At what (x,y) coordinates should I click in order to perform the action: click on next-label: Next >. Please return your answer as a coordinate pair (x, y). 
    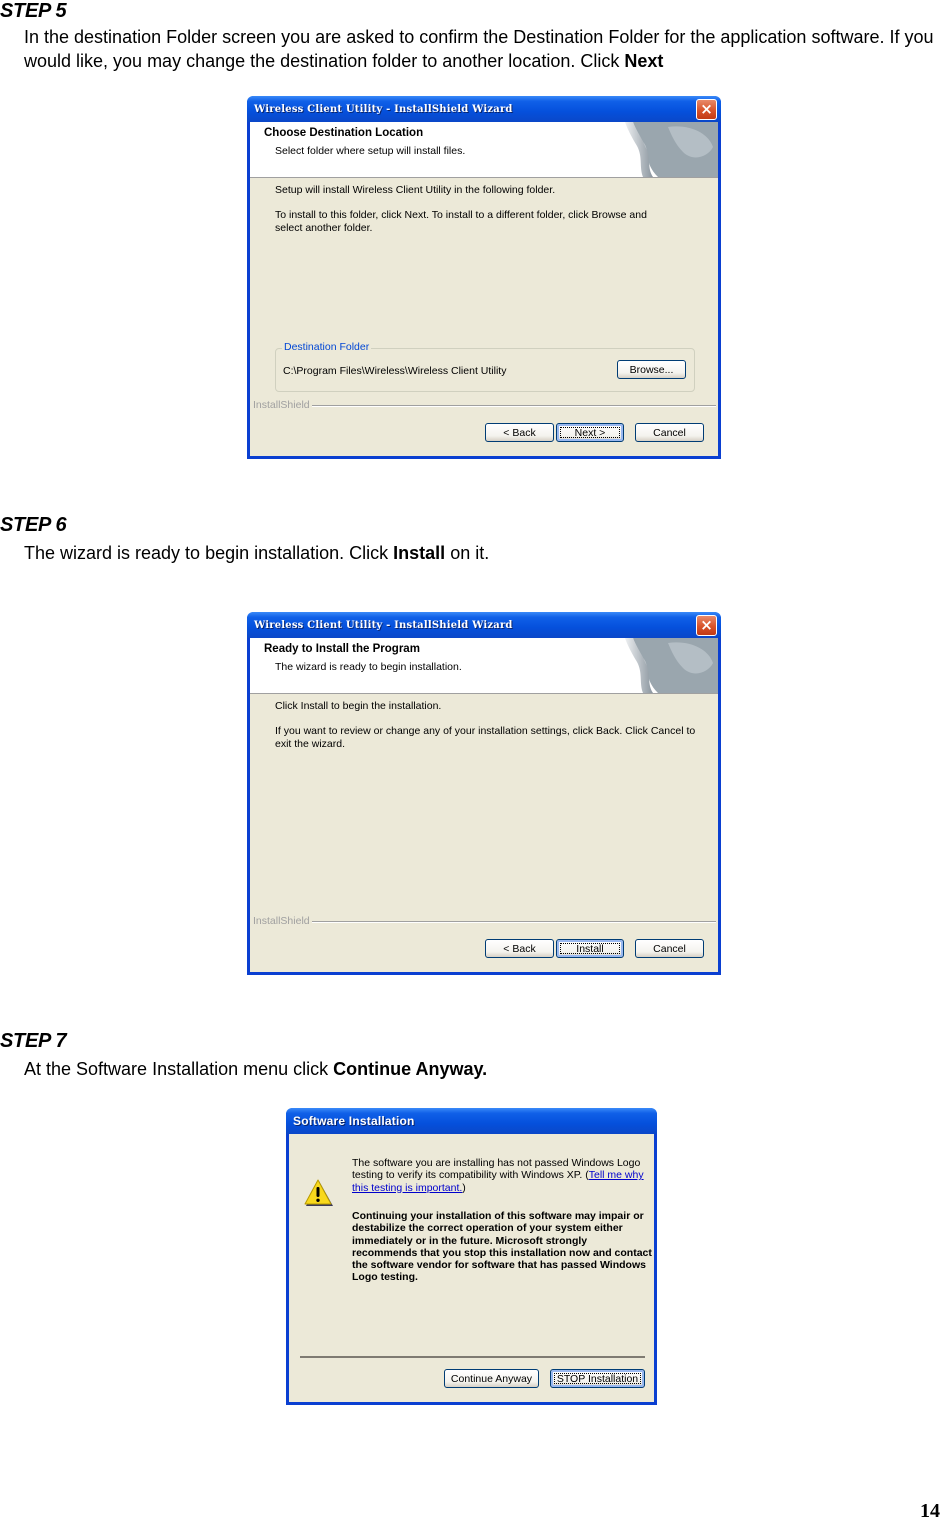
    Looking at the image, I should click on (590, 432).